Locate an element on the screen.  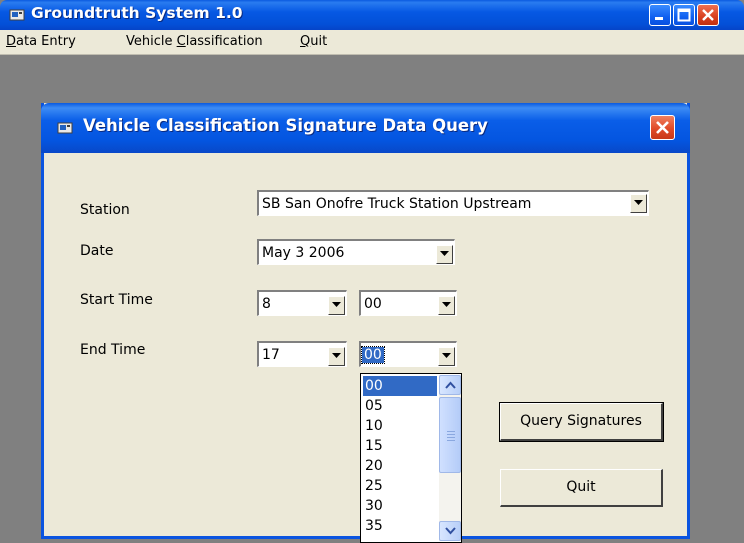
main-titlebar: Groundtruth System 1.0 is located at coordinates (372, 15).